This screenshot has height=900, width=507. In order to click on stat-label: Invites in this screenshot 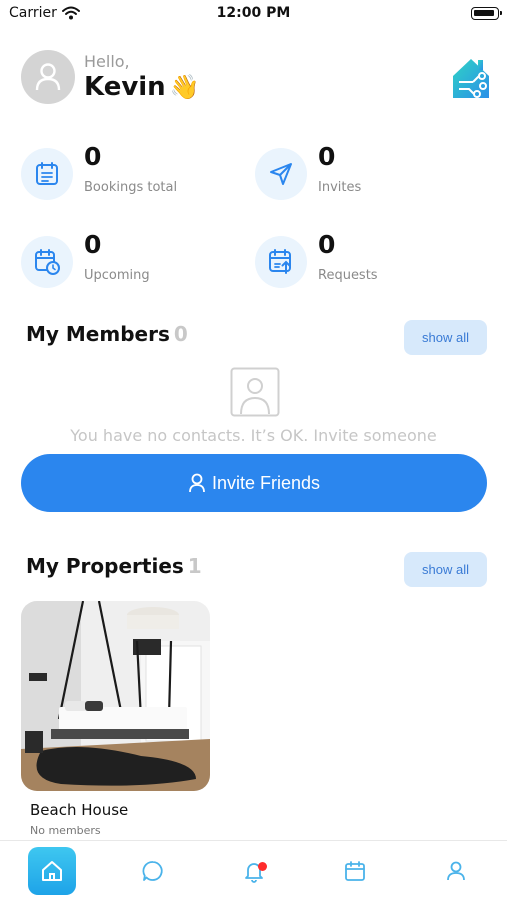, I will do `click(340, 187)`.